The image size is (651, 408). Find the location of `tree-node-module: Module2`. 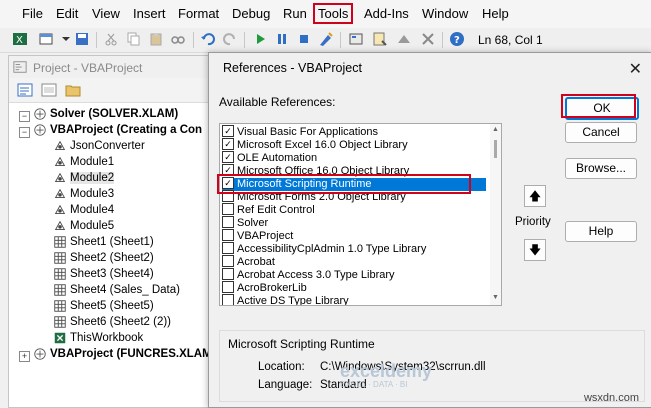

tree-node-module: Module2 is located at coordinates (84, 179).